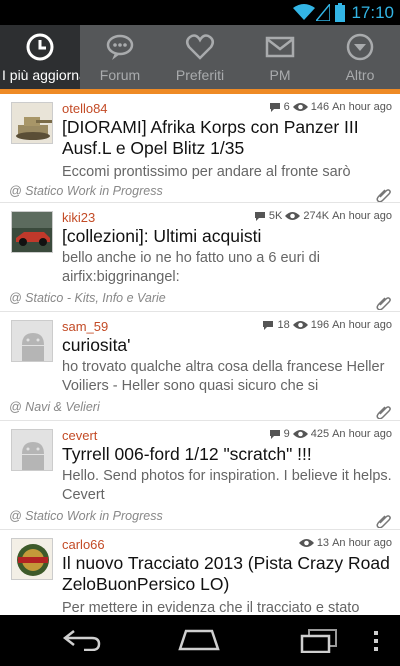  Describe the element at coordinates (79, 435) in the screenshot. I see `topic-author: cevert` at that location.